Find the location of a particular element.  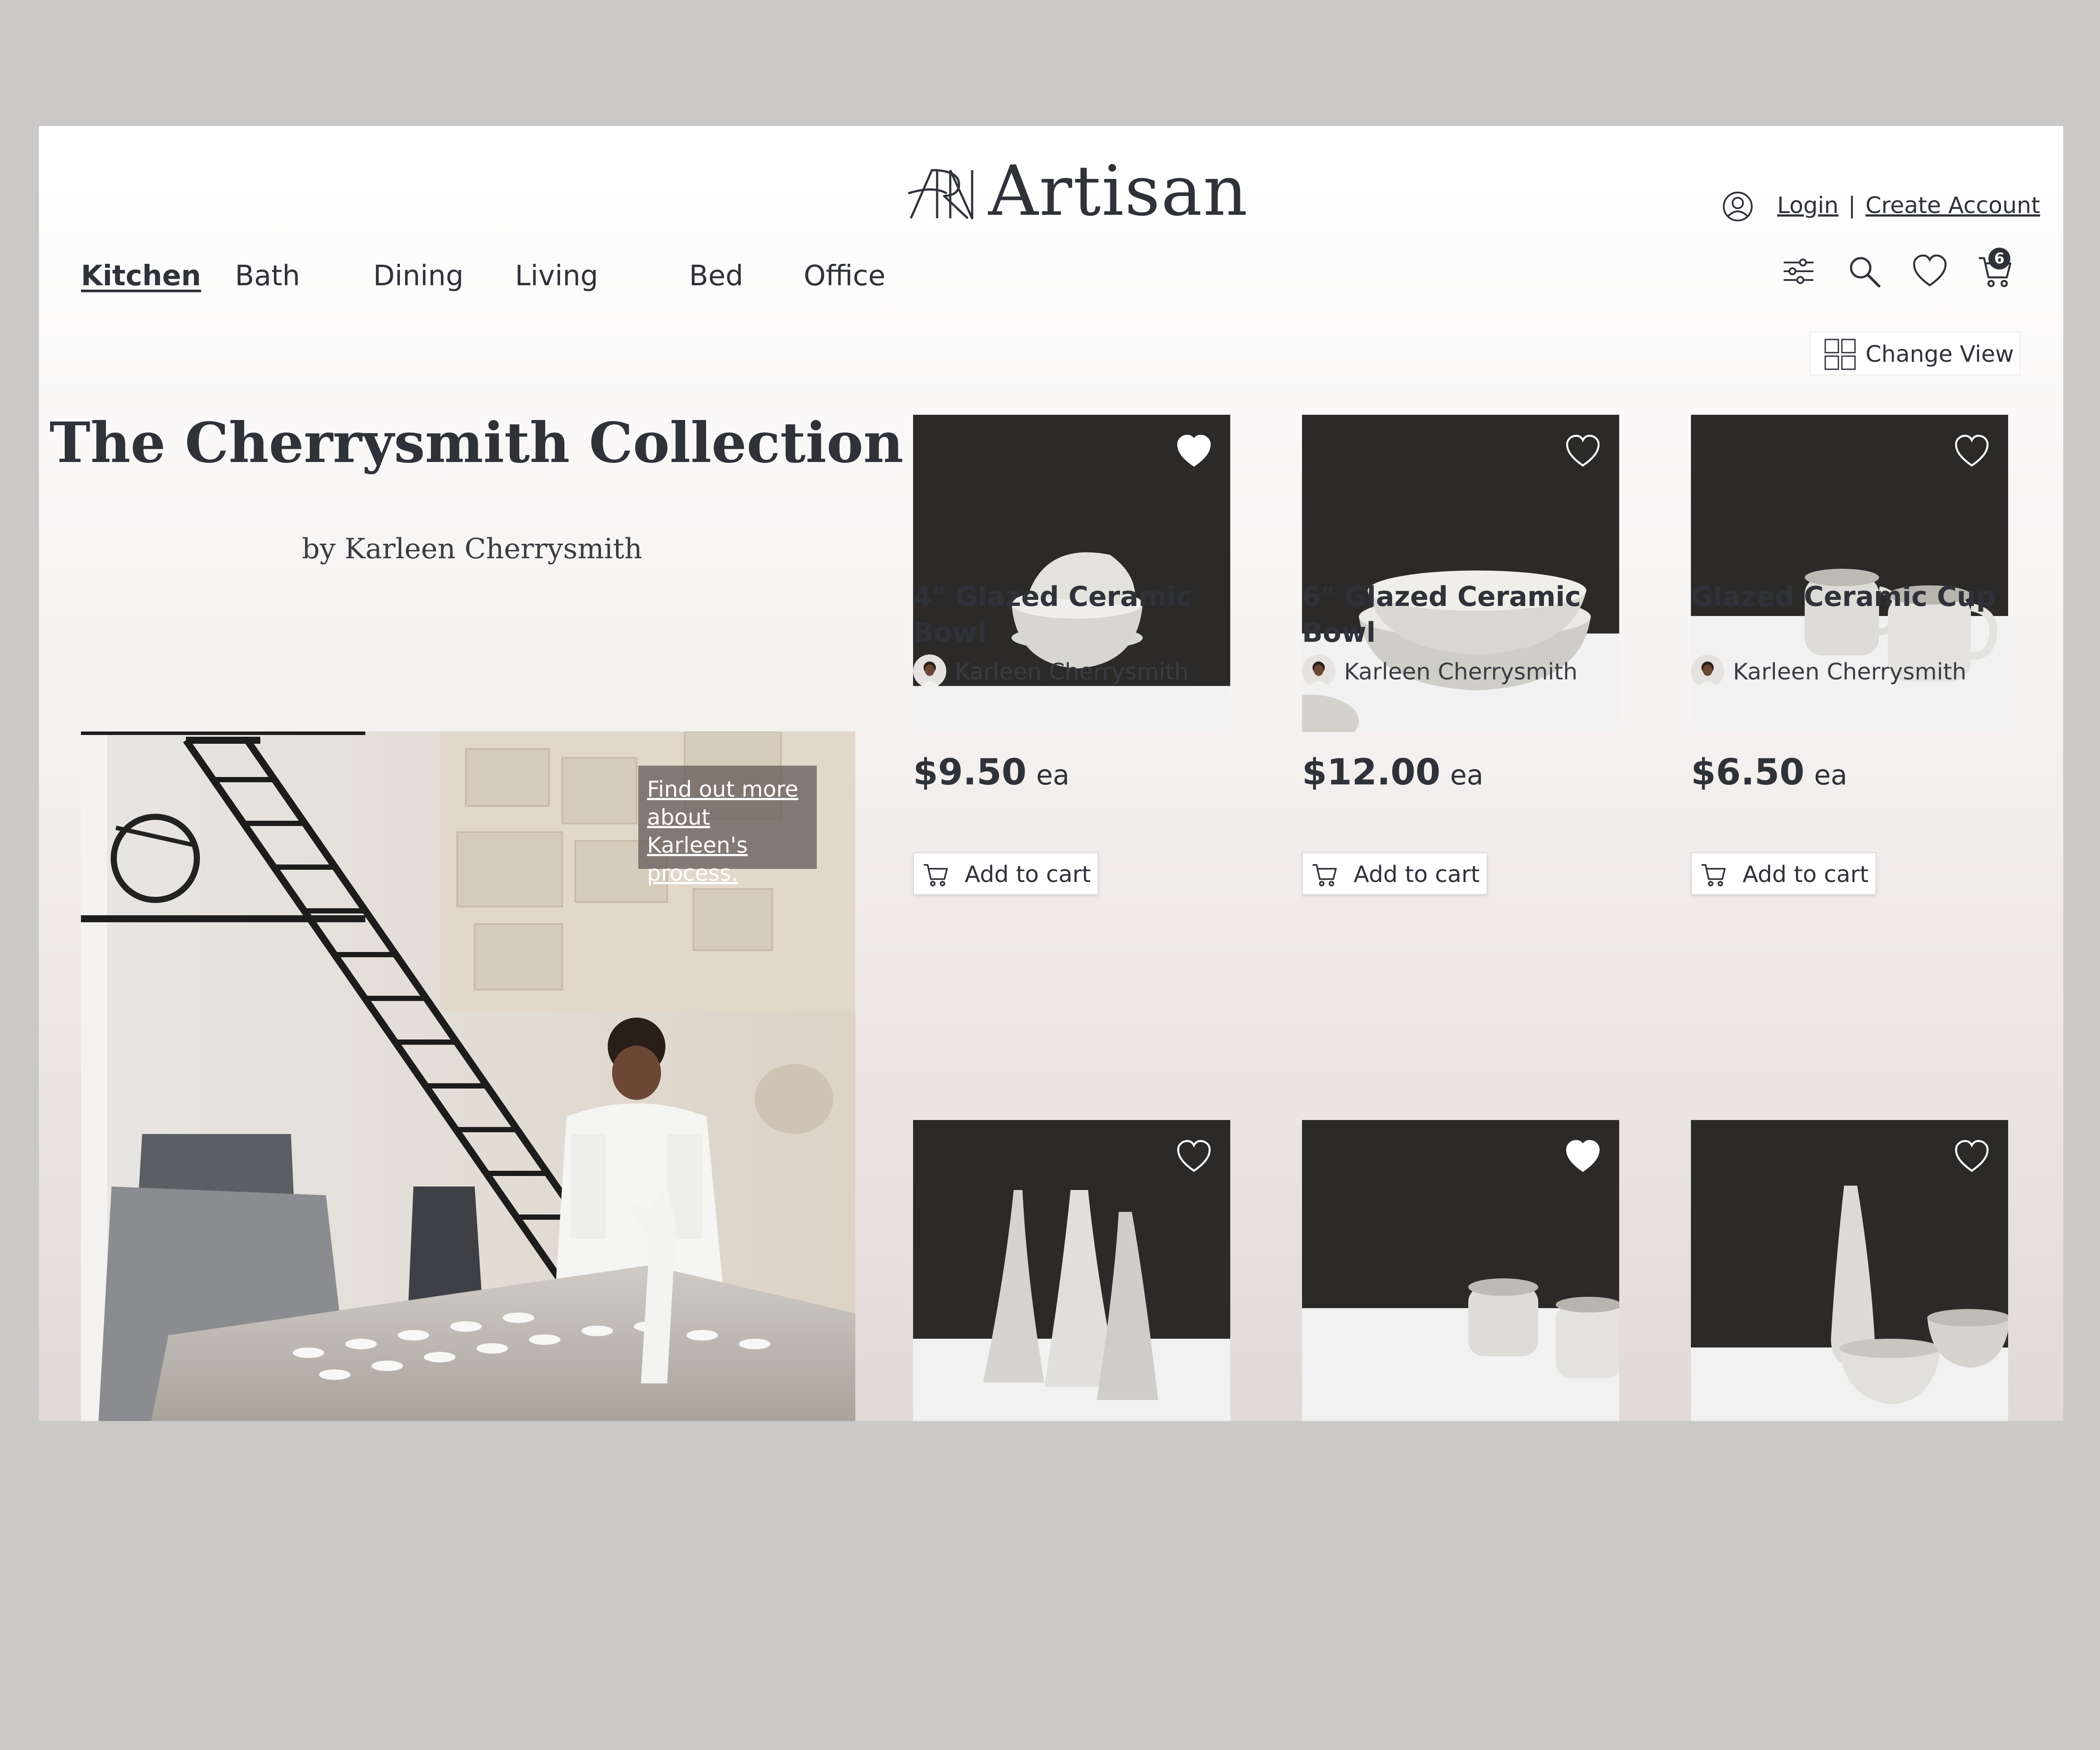

nav-item-bed: Bed is located at coordinates (716, 276).